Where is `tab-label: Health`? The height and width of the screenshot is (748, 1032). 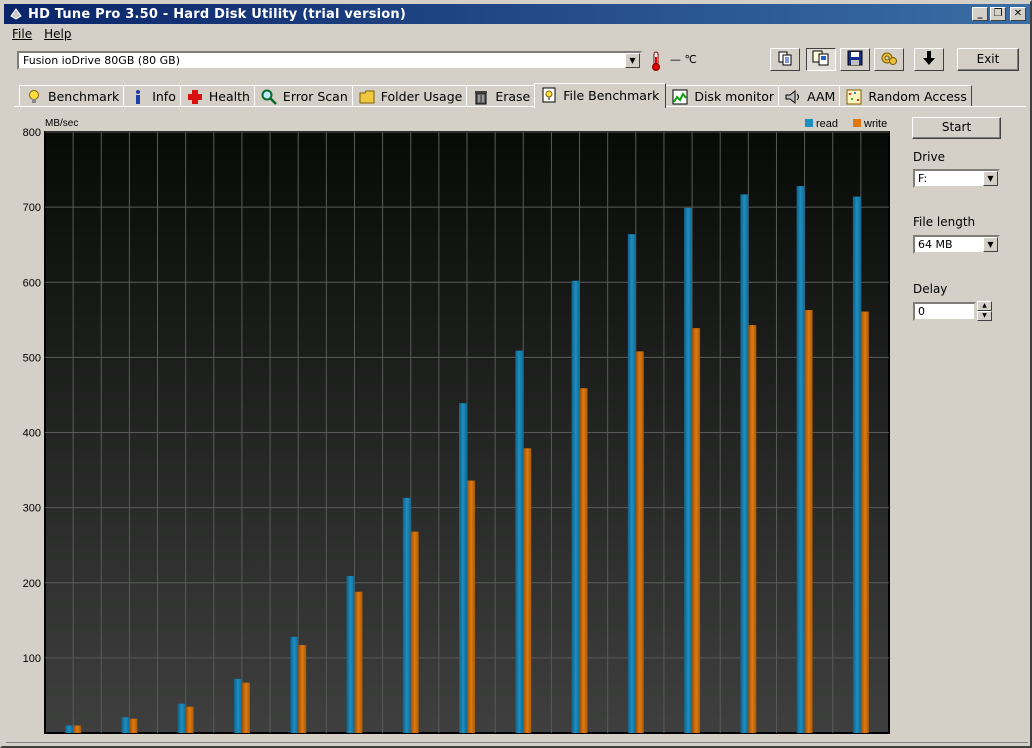
tab-label: Health is located at coordinates (229, 96).